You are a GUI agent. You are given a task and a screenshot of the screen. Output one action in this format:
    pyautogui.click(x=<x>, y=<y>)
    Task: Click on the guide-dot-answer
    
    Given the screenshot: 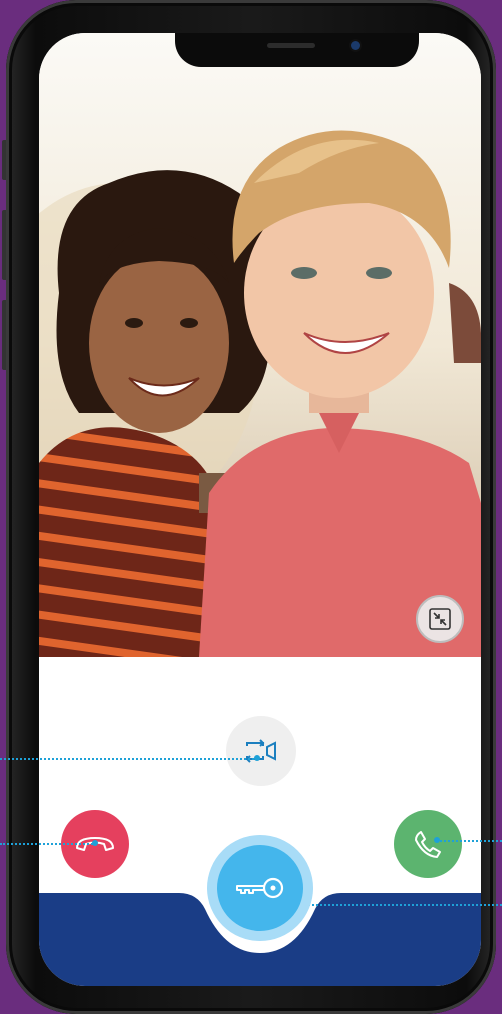 What is the action you would take?
    pyautogui.click(x=437, y=840)
    